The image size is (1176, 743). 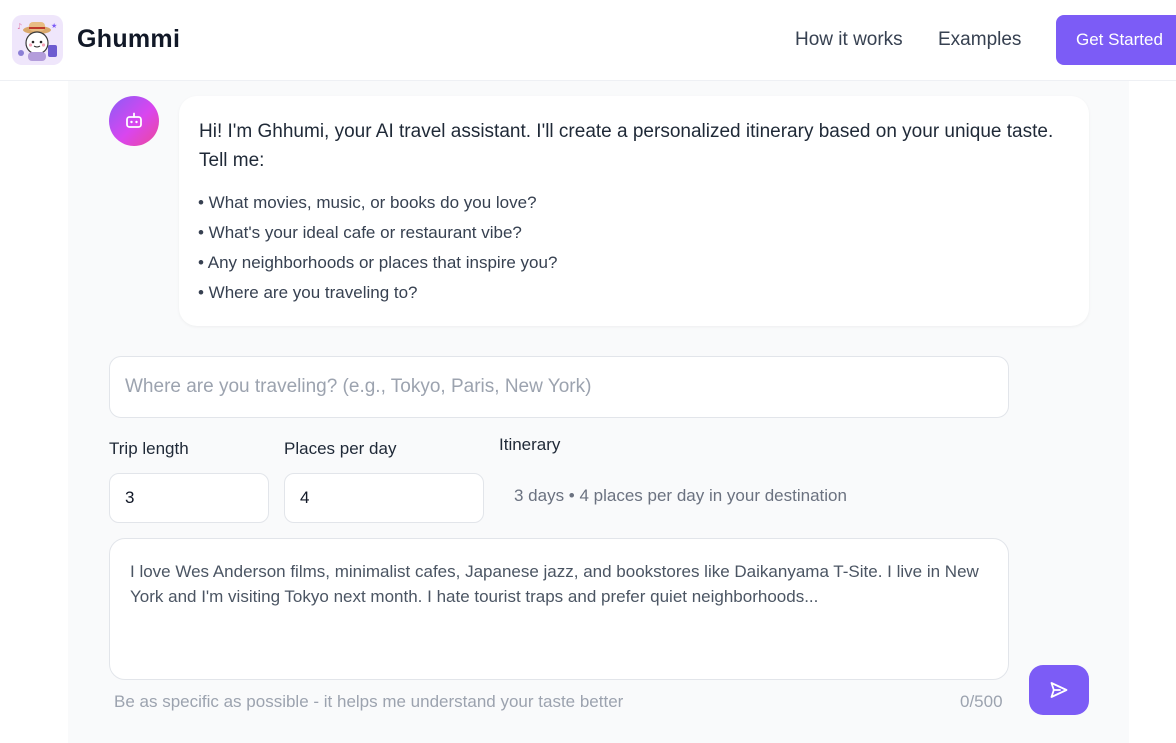 I want to click on send-button, so click(x=1059, y=690).